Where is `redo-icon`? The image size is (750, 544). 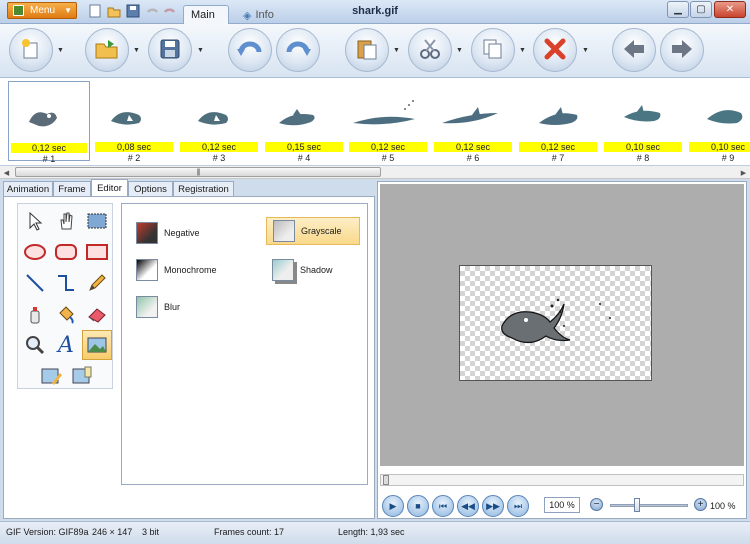 redo-icon is located at coordinates (169, 11).